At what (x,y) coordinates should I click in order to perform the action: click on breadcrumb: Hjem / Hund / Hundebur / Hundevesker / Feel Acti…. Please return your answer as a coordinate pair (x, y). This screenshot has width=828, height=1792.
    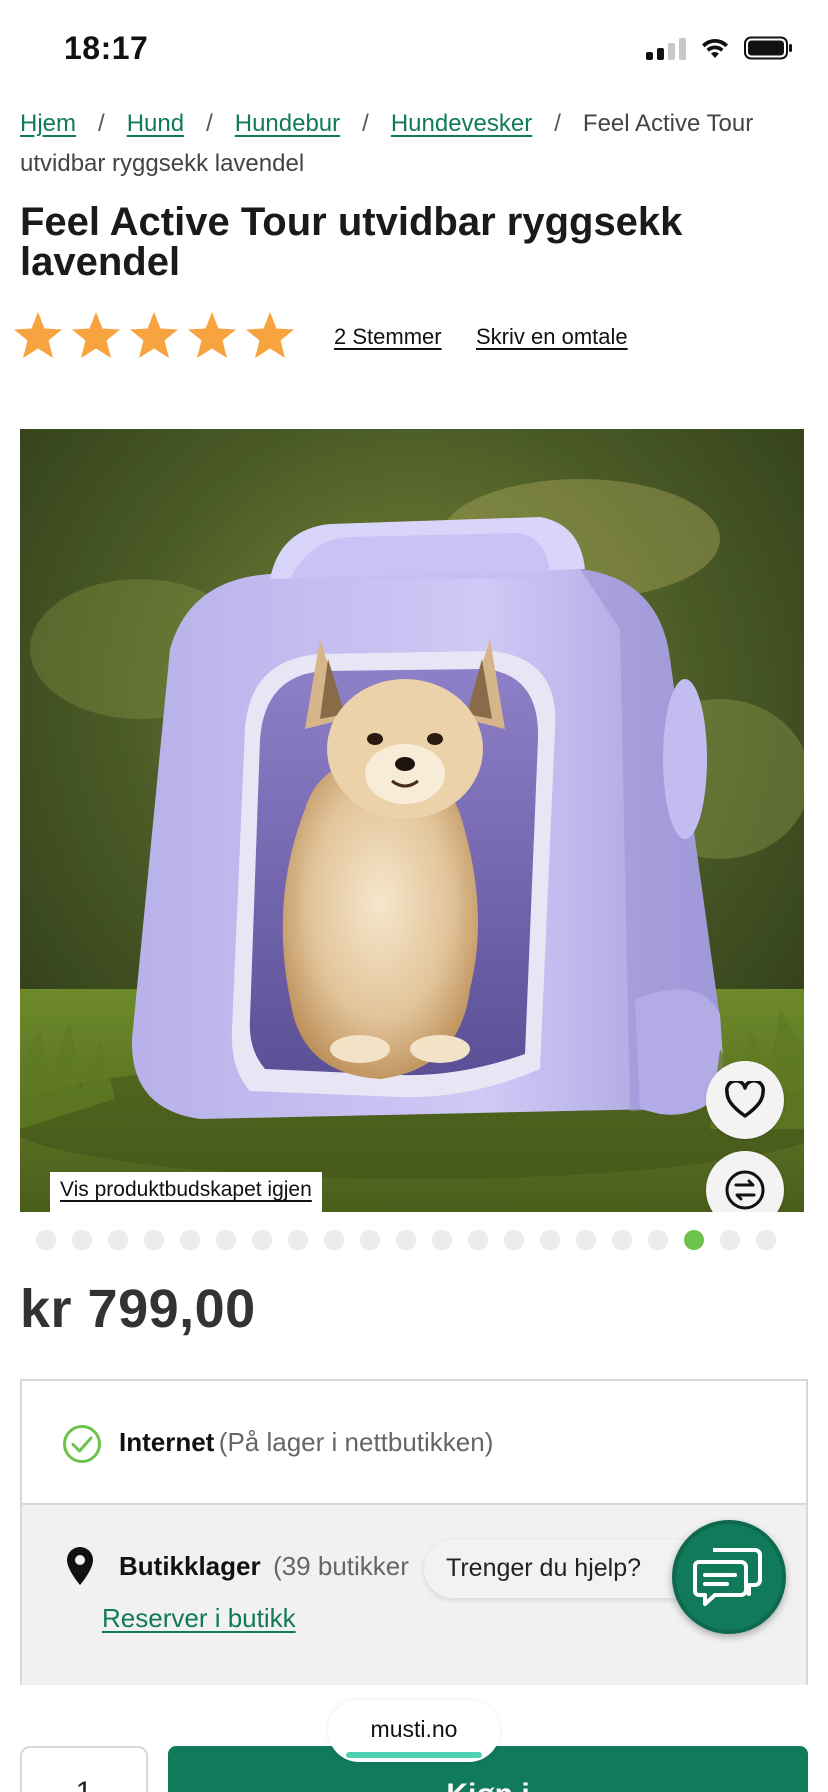
    Looking at the image, I should click on (415, 144).